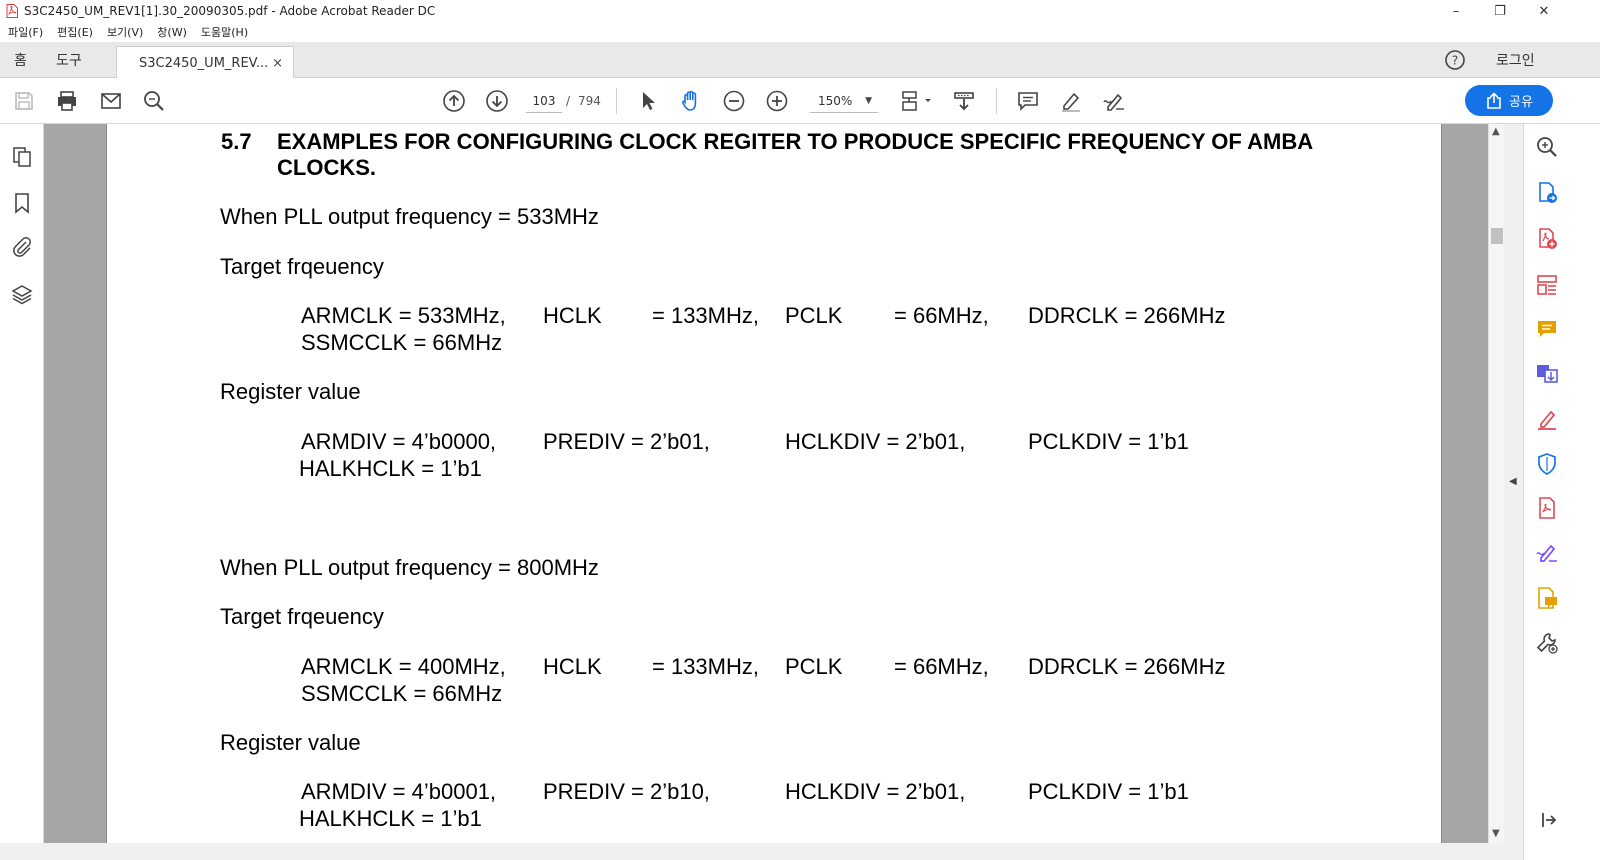  What do you see at coordinates (734, 101) in the screenshot?
I see `zoom-out-icon` at bounding box center [734, 101].